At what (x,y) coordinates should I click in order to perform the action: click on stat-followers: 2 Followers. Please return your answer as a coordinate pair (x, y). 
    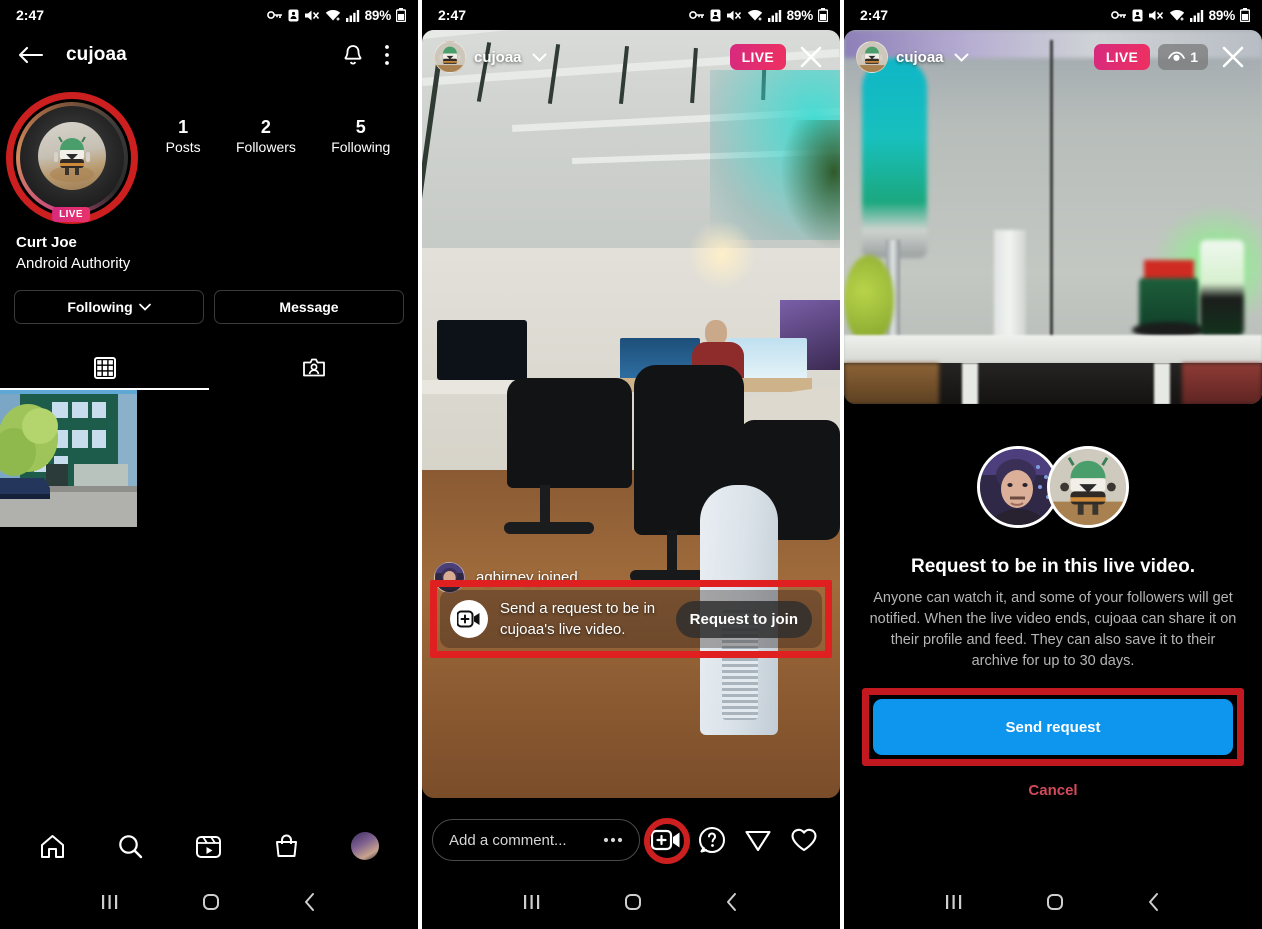
    Looking at the image, I should click on (266, 136).